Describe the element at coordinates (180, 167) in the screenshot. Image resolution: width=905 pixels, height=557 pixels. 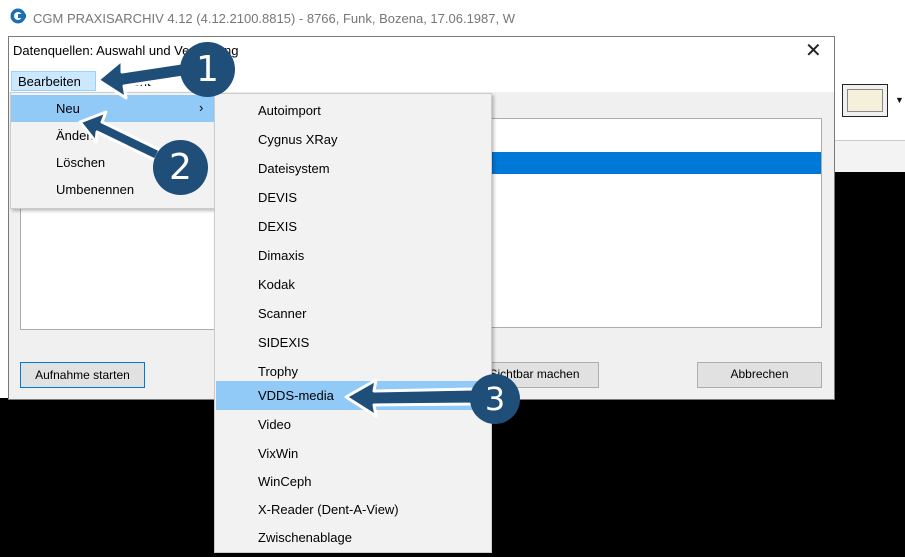
I see `step-badge-2: 2` at that location.